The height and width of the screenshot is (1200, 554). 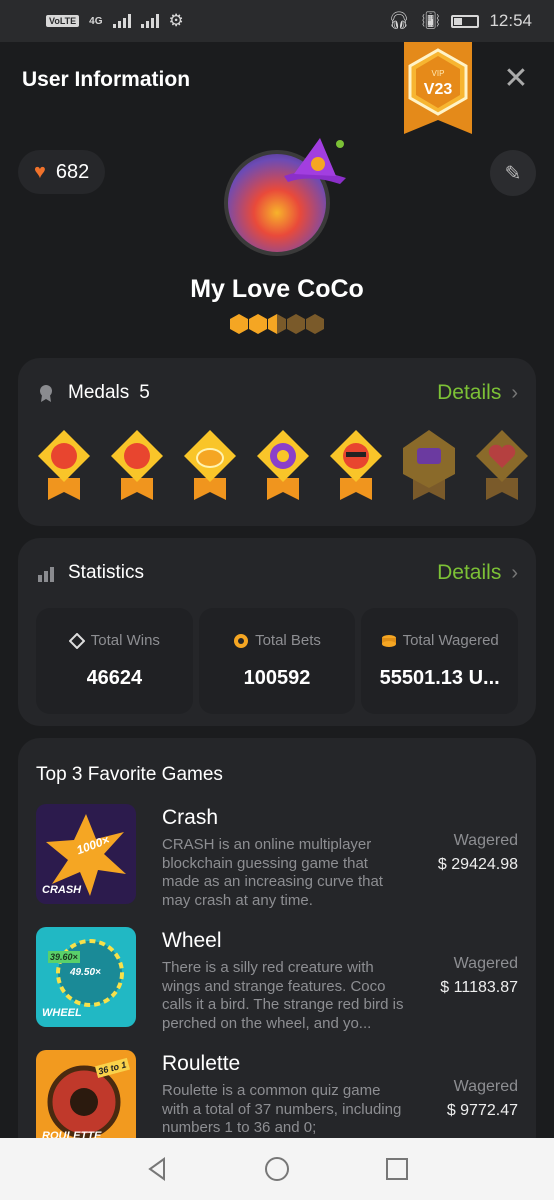 I want to click on edit-profile-button: ✎, so click(x=513, y=173).